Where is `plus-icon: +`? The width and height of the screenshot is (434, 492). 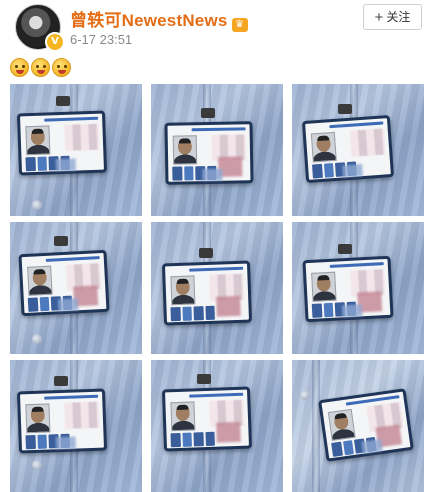
plus-icon: + is located at coordinates (379, 17).